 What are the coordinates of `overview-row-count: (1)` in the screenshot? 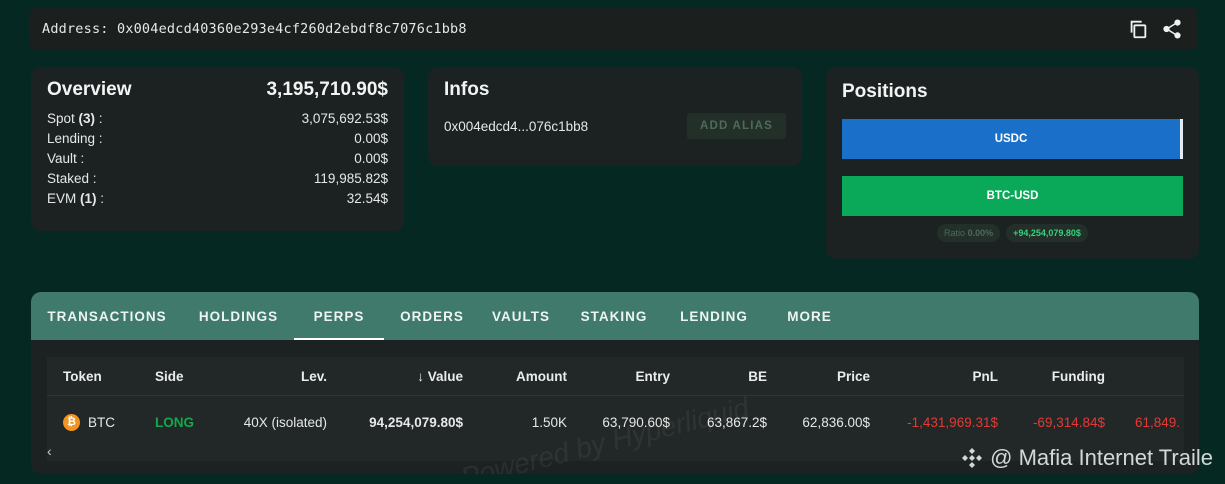 It's located at (88, 198).